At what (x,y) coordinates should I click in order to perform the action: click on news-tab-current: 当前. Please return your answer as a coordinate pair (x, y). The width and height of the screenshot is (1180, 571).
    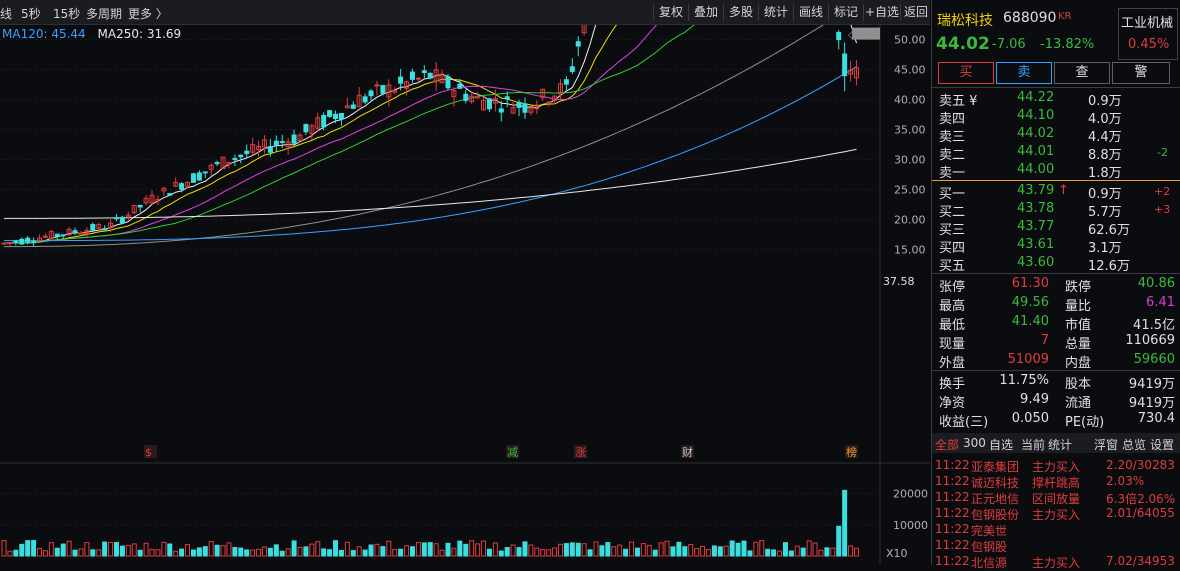
    Looking at the image, I should click on (1033, 444).